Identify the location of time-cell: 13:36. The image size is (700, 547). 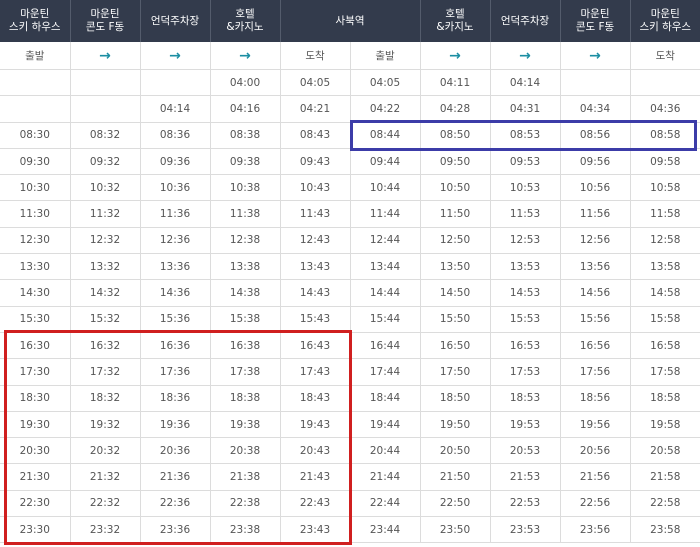
(175, 267).